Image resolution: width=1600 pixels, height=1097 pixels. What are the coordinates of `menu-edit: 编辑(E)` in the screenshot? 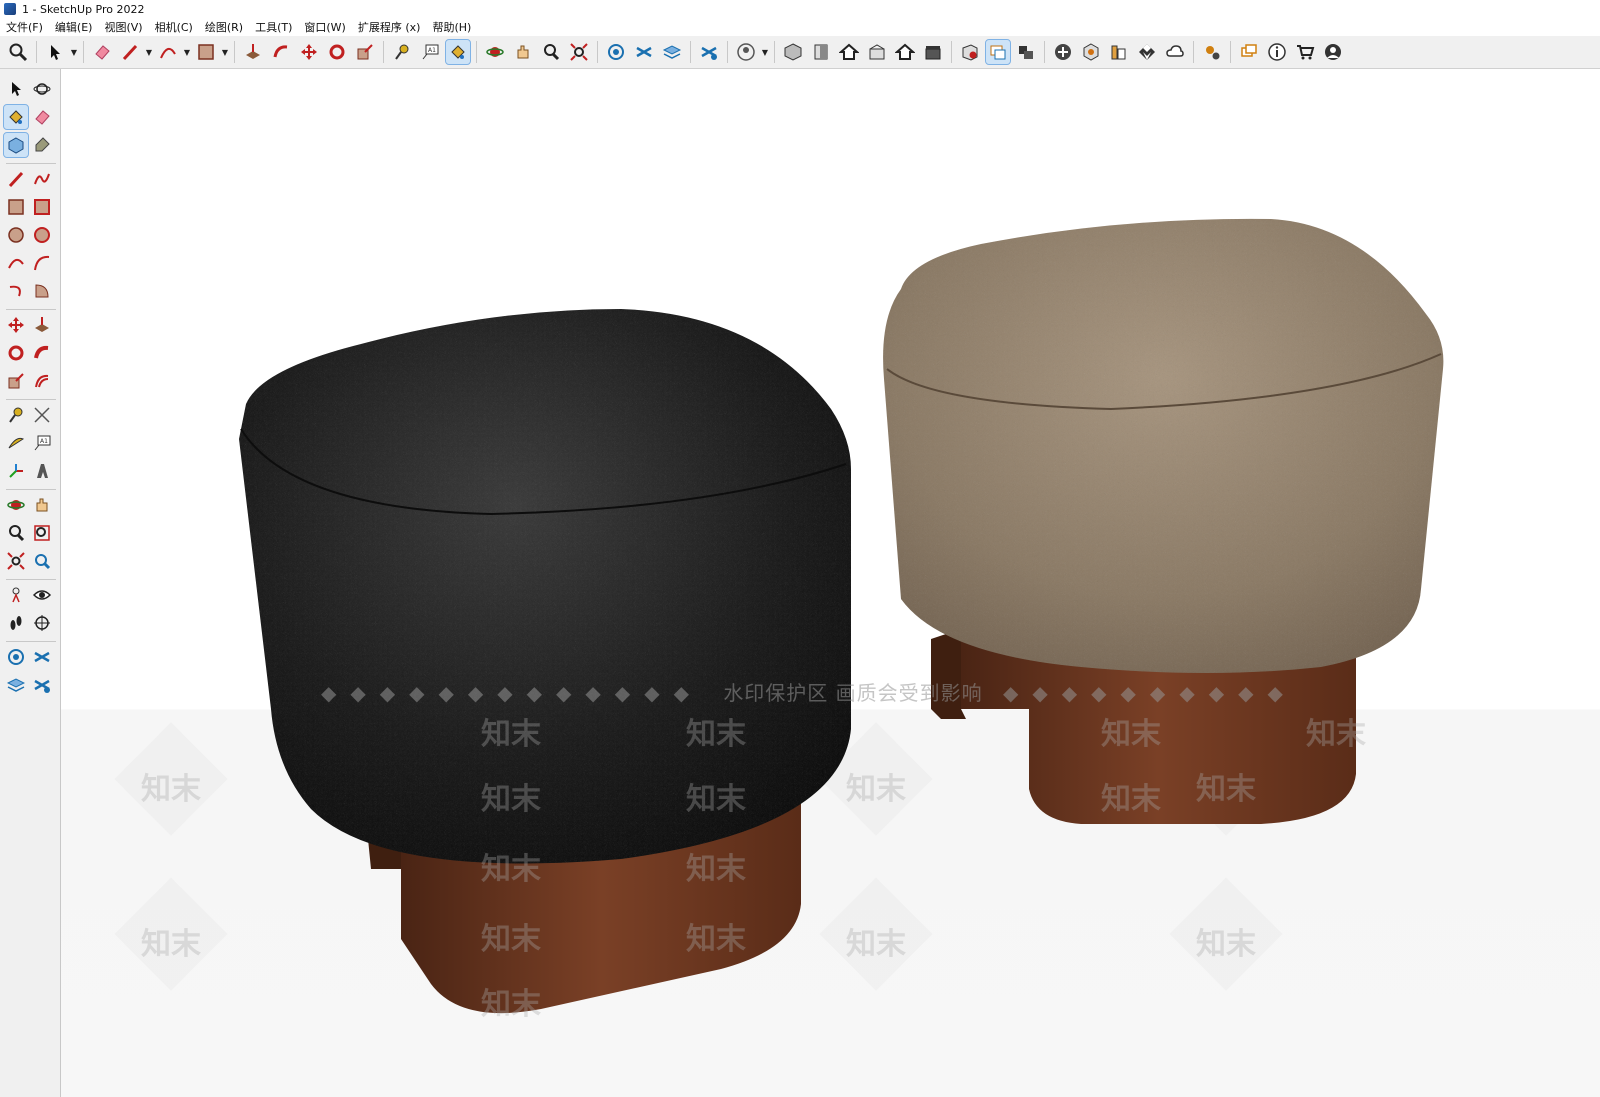 It's located at (74, 27).